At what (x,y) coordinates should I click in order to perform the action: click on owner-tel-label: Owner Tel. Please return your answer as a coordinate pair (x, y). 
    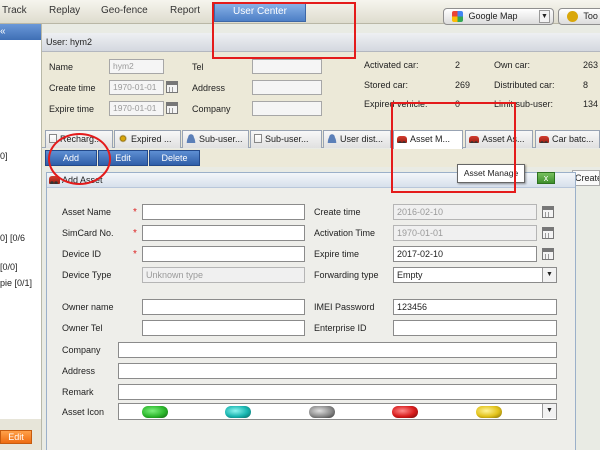
    Looking at the image, I should click on (82, 328).